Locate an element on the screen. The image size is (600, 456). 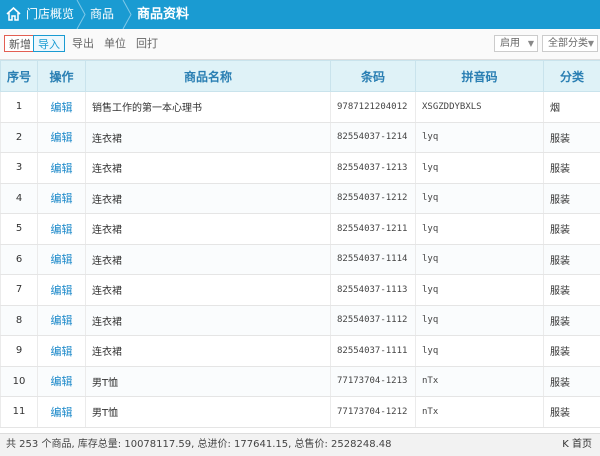
table-row: 8编辑连衣裙82554037-1112lyq服装 is located at coordinates (300, 320).